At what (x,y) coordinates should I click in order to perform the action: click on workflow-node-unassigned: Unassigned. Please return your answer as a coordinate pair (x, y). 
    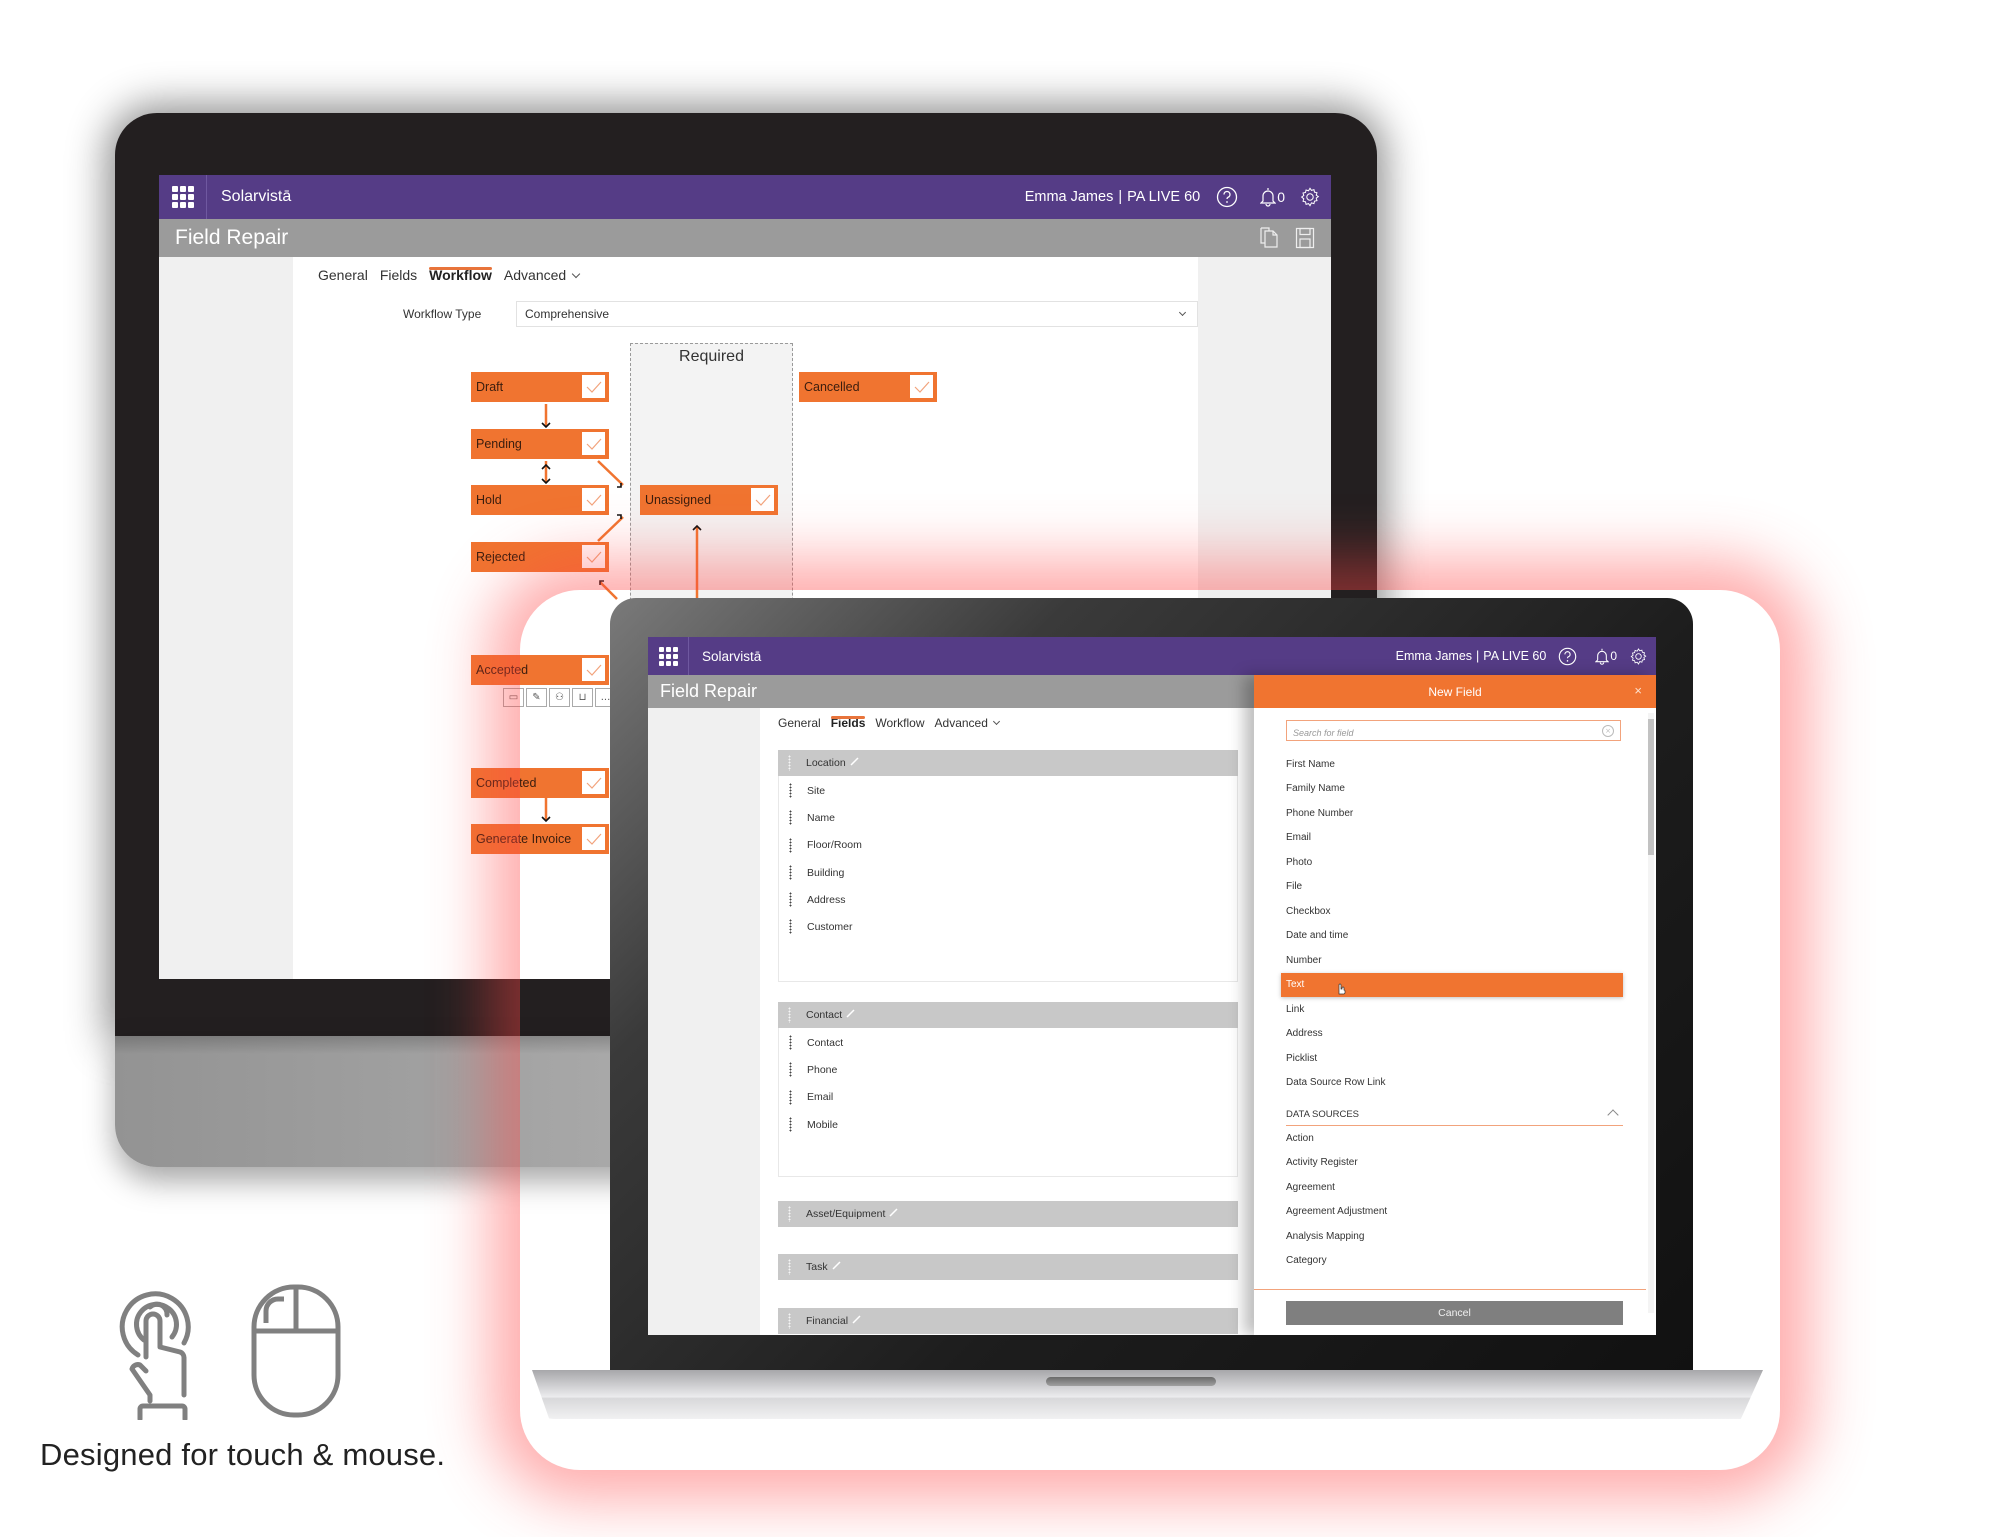
    Looking at the image, I should click on (709, 500).